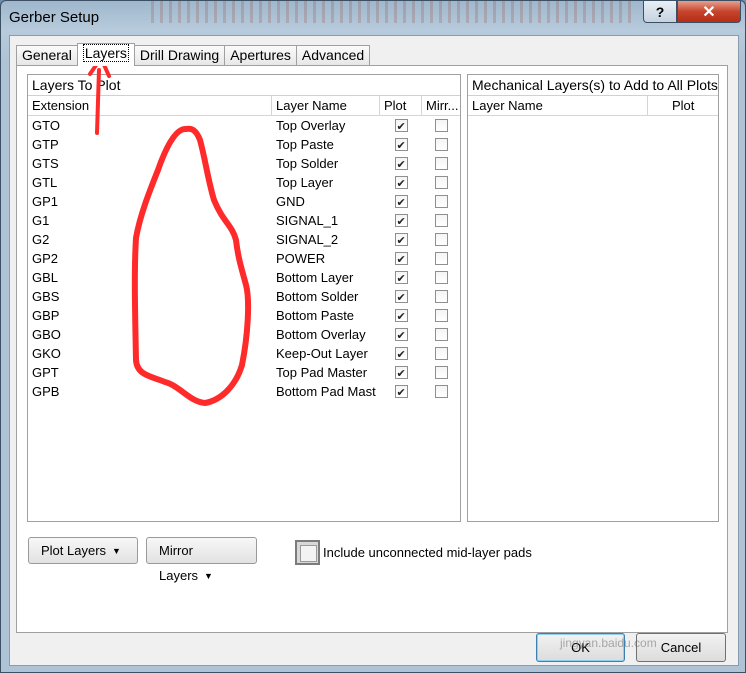 Image resolution: width=746 pixels, height=673 pixels. I want to click on table-row: GBL Bottom Layer, so click(244, 278).